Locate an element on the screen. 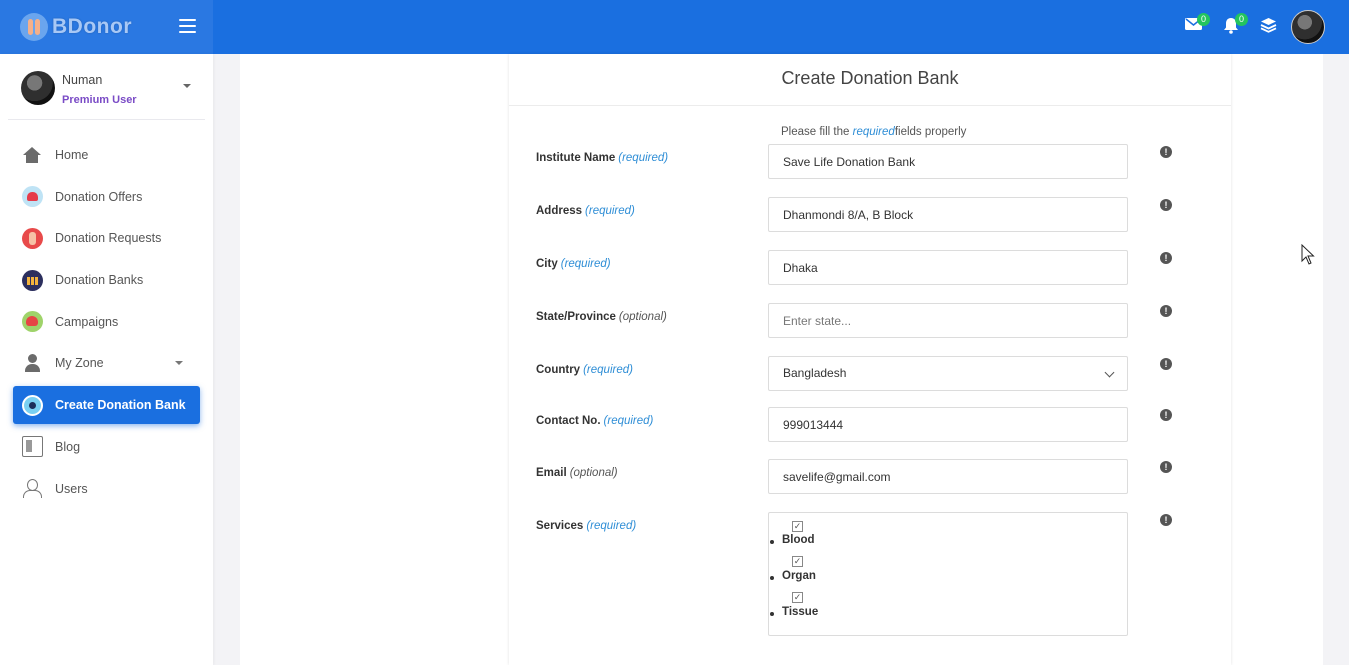 This screenshot has height=665, width=1349. sidebar-item-label: Donation Requests is located at coordinates (108, 238).